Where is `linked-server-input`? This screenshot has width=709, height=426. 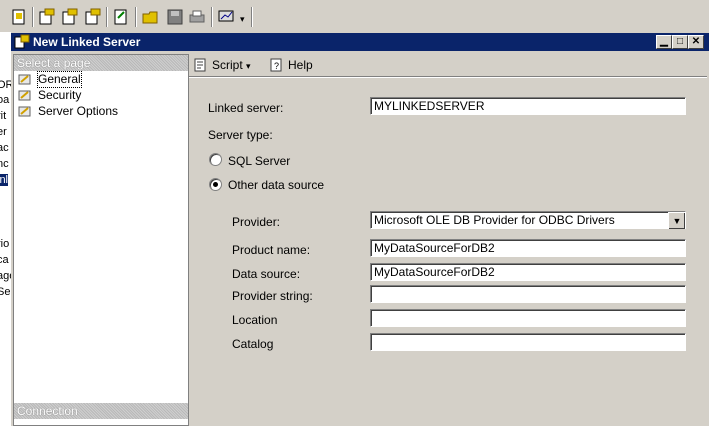
linked-server-input is located at coordinates (528, 106).